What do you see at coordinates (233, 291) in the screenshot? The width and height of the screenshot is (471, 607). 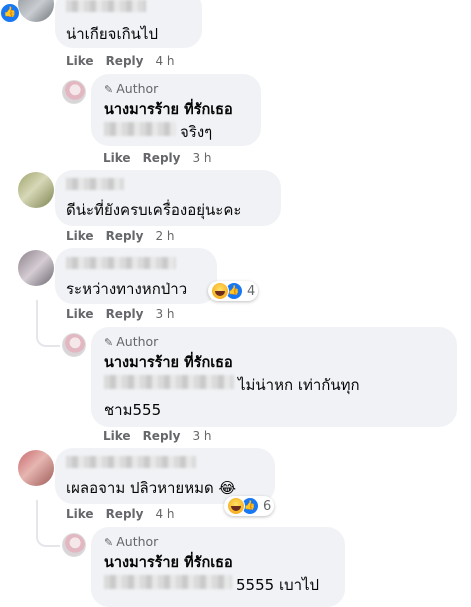 I see `reaction-summary: 👍 4` at bounding box center [233, 291].